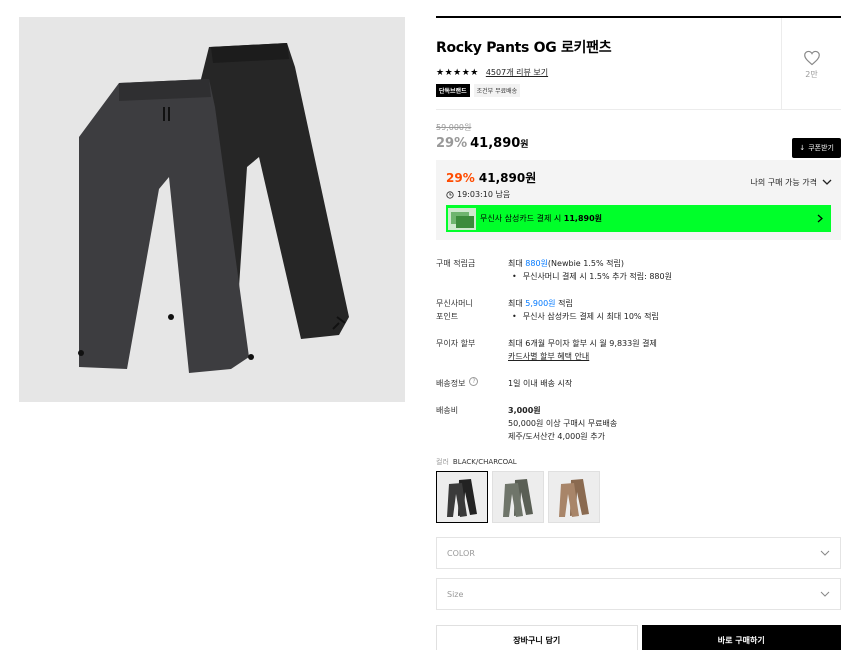 The height and width of the screenshot is (650, 850). I want to click on points-post: (Newbie 1.5% 적립), so click(585, 263).